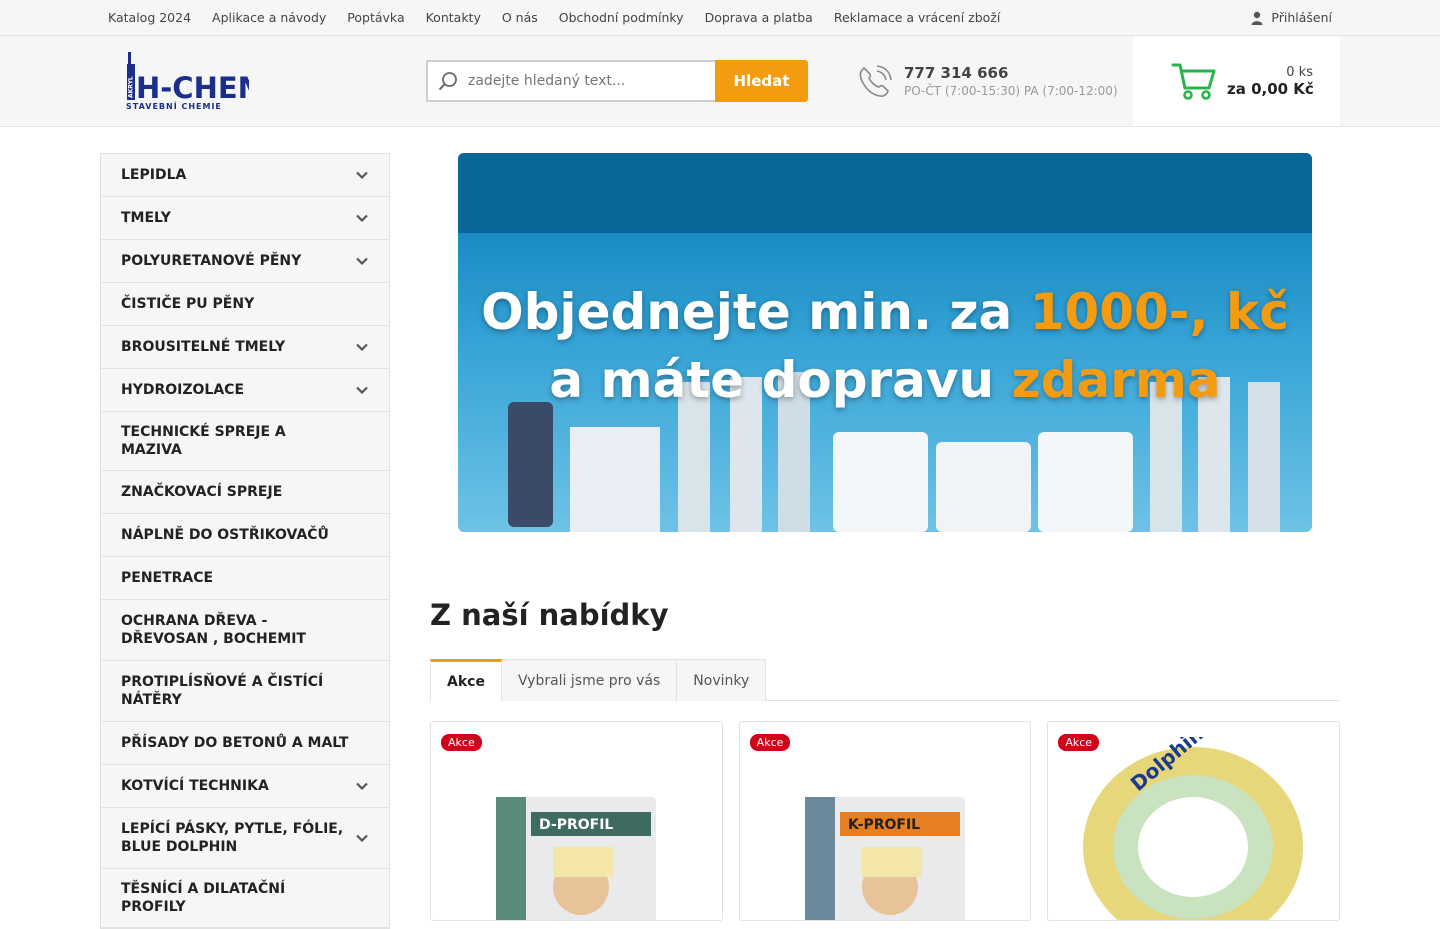 The width and height of the screenshot is (1440, 929). What do you see at coordinates (721, 680) in the screenshot?
I see `tab-novinky: Novinky` at bounding box center [721, 680].